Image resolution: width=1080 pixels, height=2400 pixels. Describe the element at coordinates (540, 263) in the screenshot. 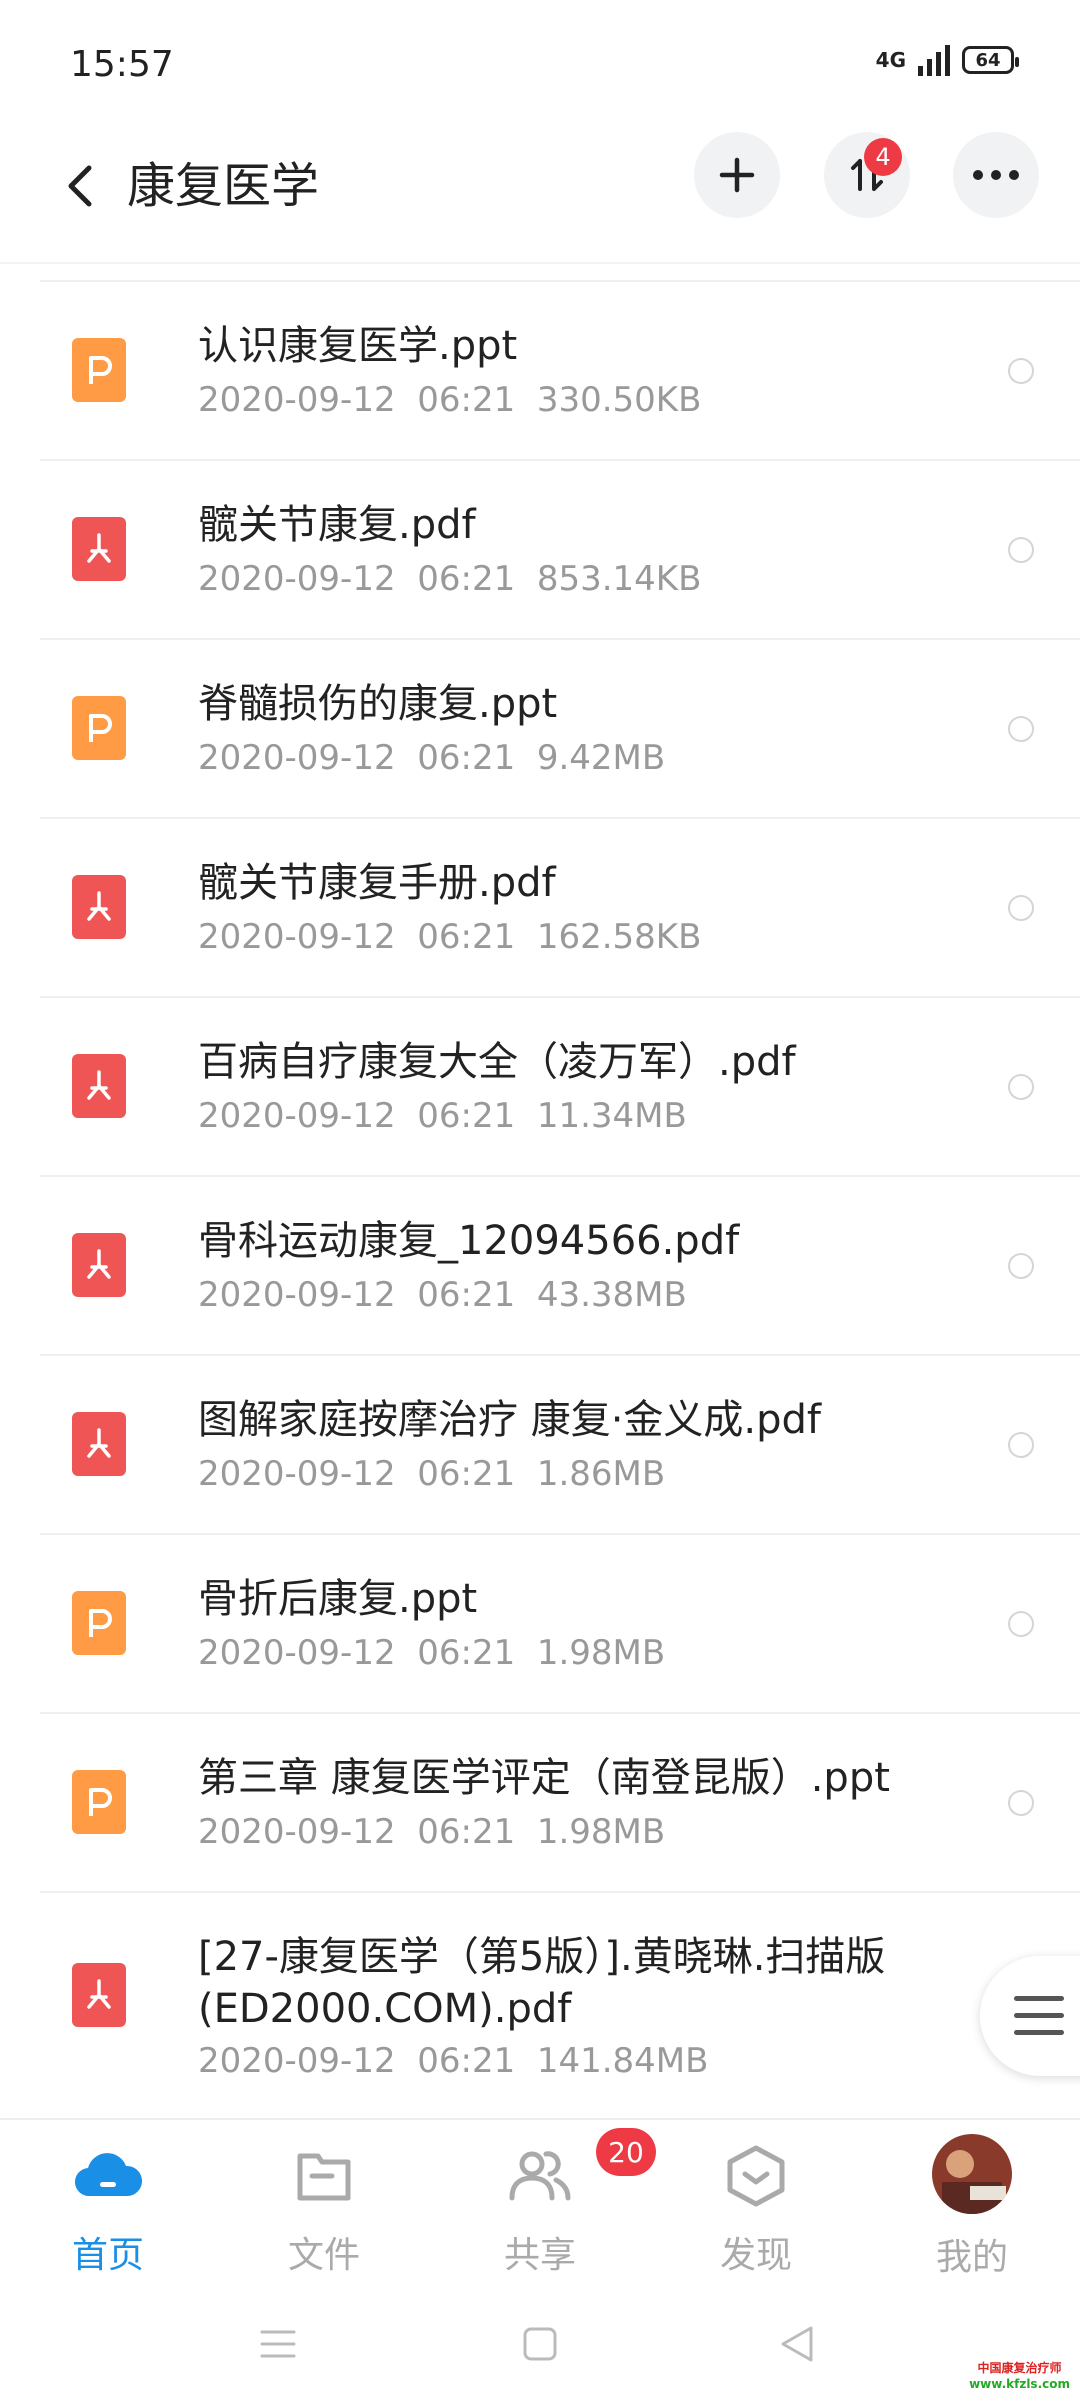

I see `header-divider` at that location.